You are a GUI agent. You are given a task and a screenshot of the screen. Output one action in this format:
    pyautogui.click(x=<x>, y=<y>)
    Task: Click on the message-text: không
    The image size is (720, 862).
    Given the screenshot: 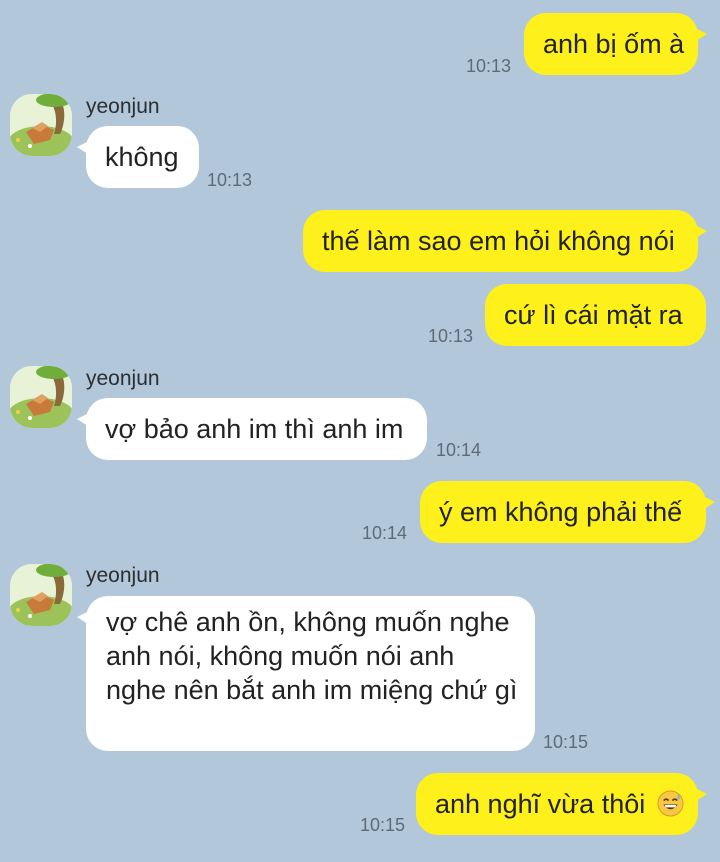 What is the action you would take?
    pyautogui.click(x=142, y=157)
    